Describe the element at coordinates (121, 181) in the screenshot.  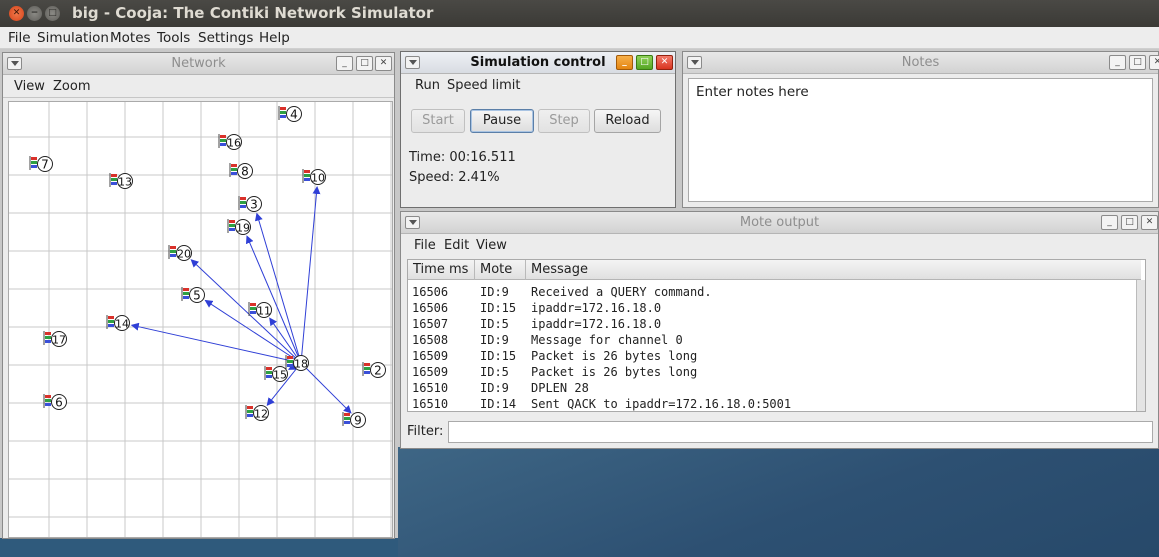
I see `mote-13: 13` at that location.